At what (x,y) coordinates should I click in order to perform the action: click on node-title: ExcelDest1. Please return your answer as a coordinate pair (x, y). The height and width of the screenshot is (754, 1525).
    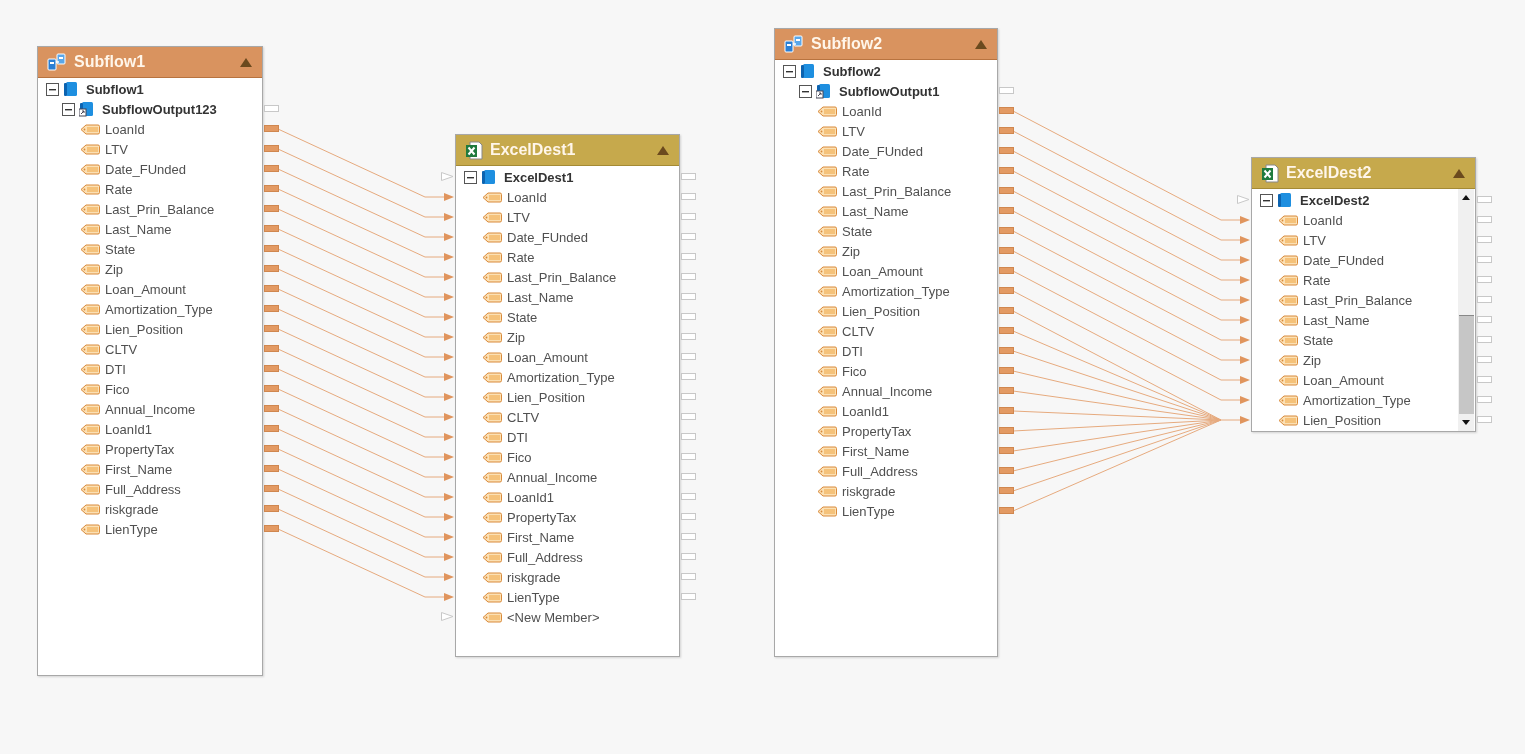
    Looking at the image, I should click on (533, 150).